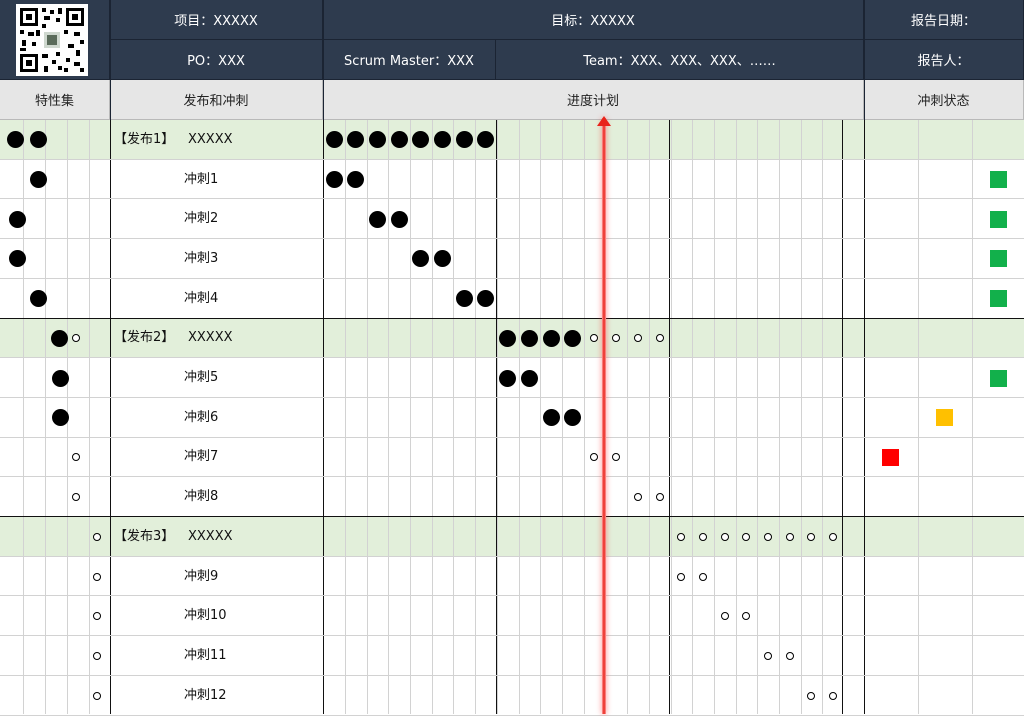  Describe the element at coordinates (205, 656) in the screenshot. I see `sprint-name: 冲刺11` at that location.